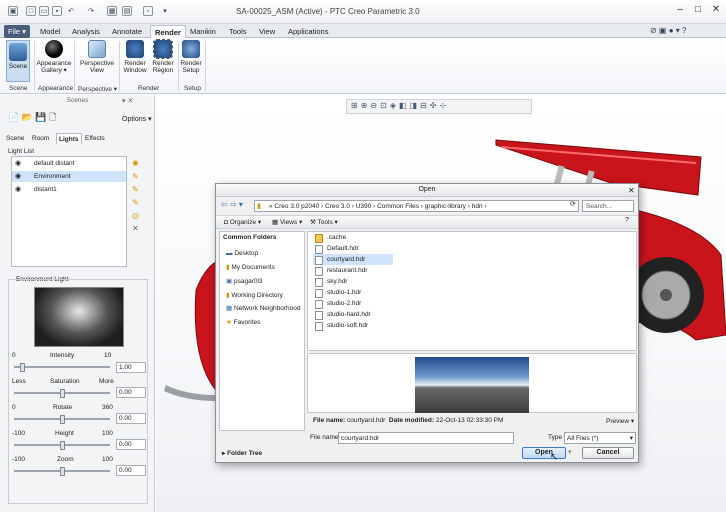 This screenshot has width=726, height=512. Describe the element at coordinates (287, 222) in the screenshot. I see `views-menu: ▦ Views ▾` at that location.